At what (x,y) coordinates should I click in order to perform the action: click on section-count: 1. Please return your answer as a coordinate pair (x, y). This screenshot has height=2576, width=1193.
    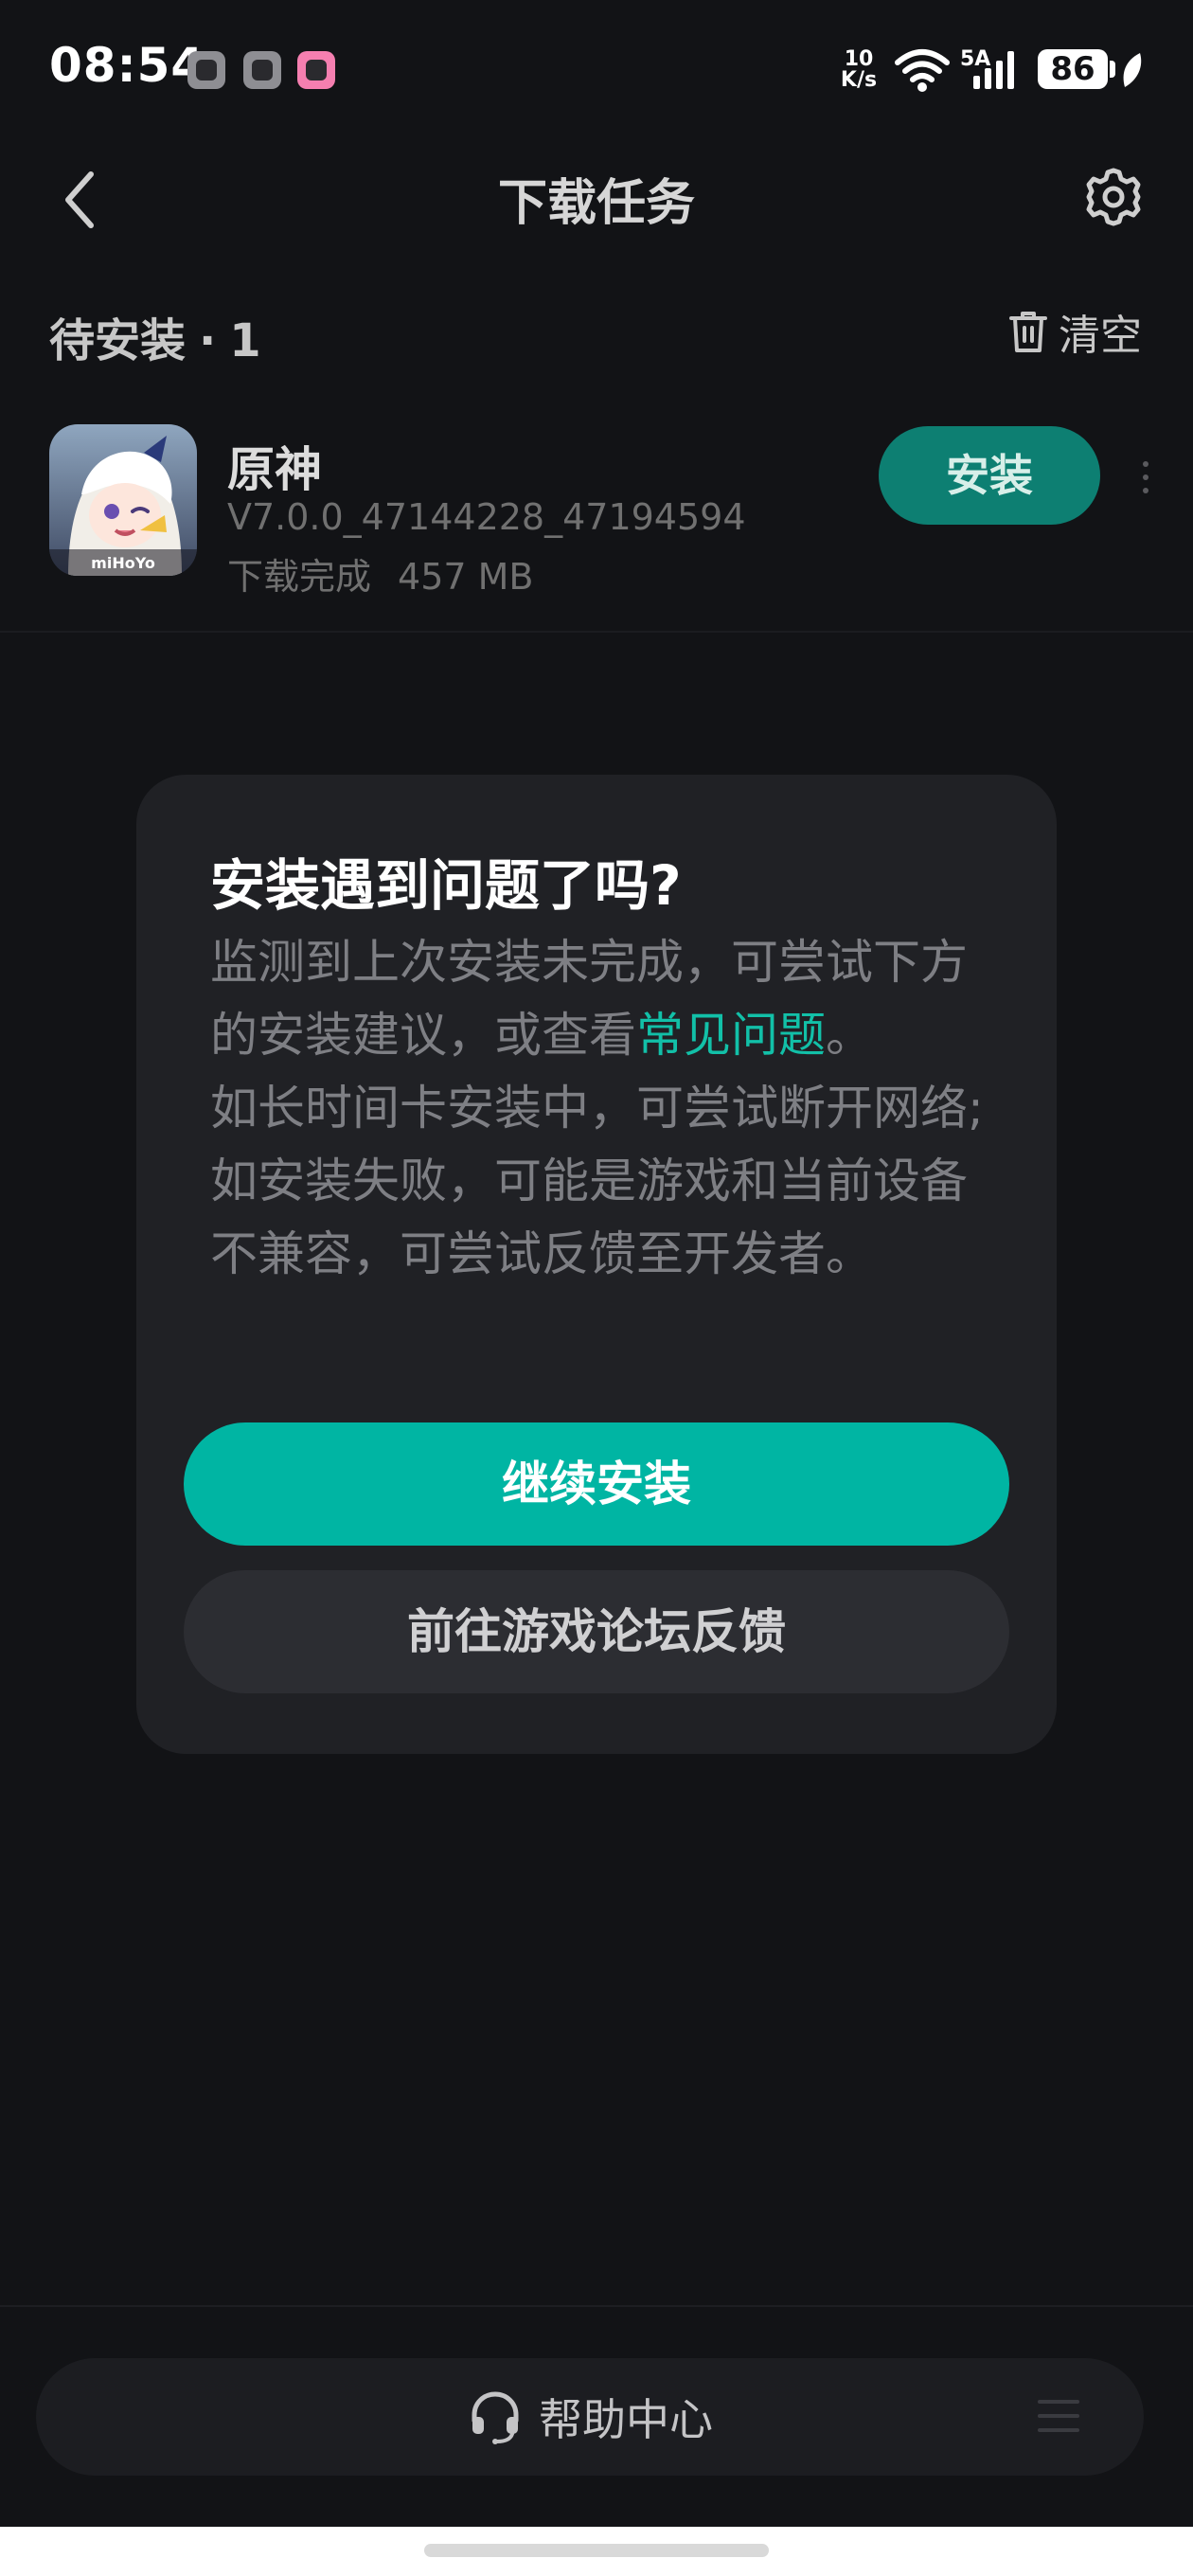
    Looking at the image, I should click on (245, 340).